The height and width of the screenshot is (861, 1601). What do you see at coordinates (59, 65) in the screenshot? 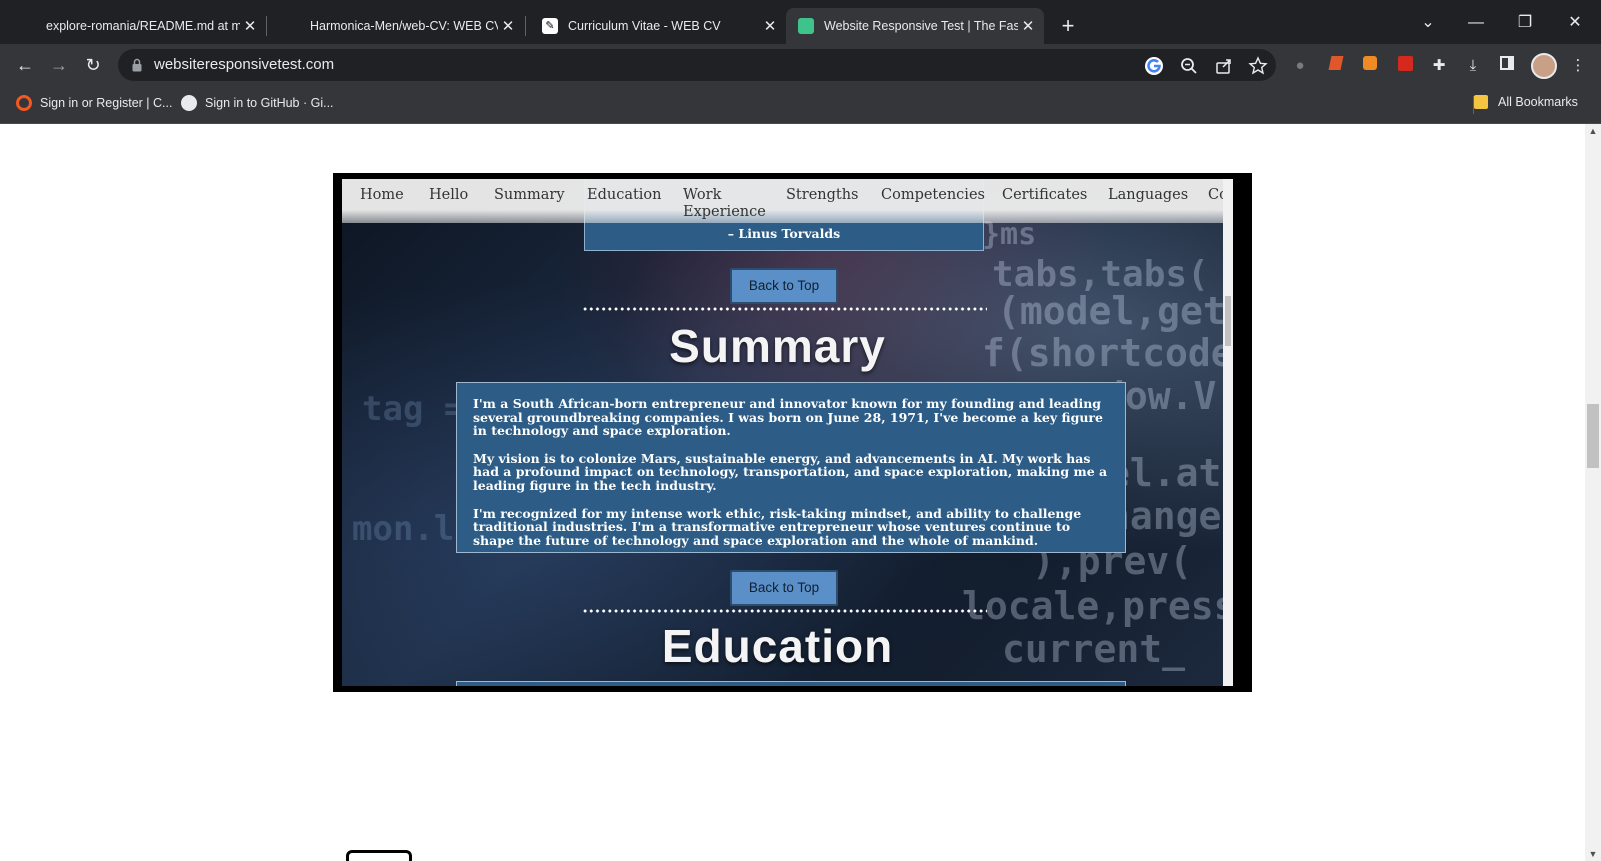
I see `forward-button: →` at bounding box center [59, 65].